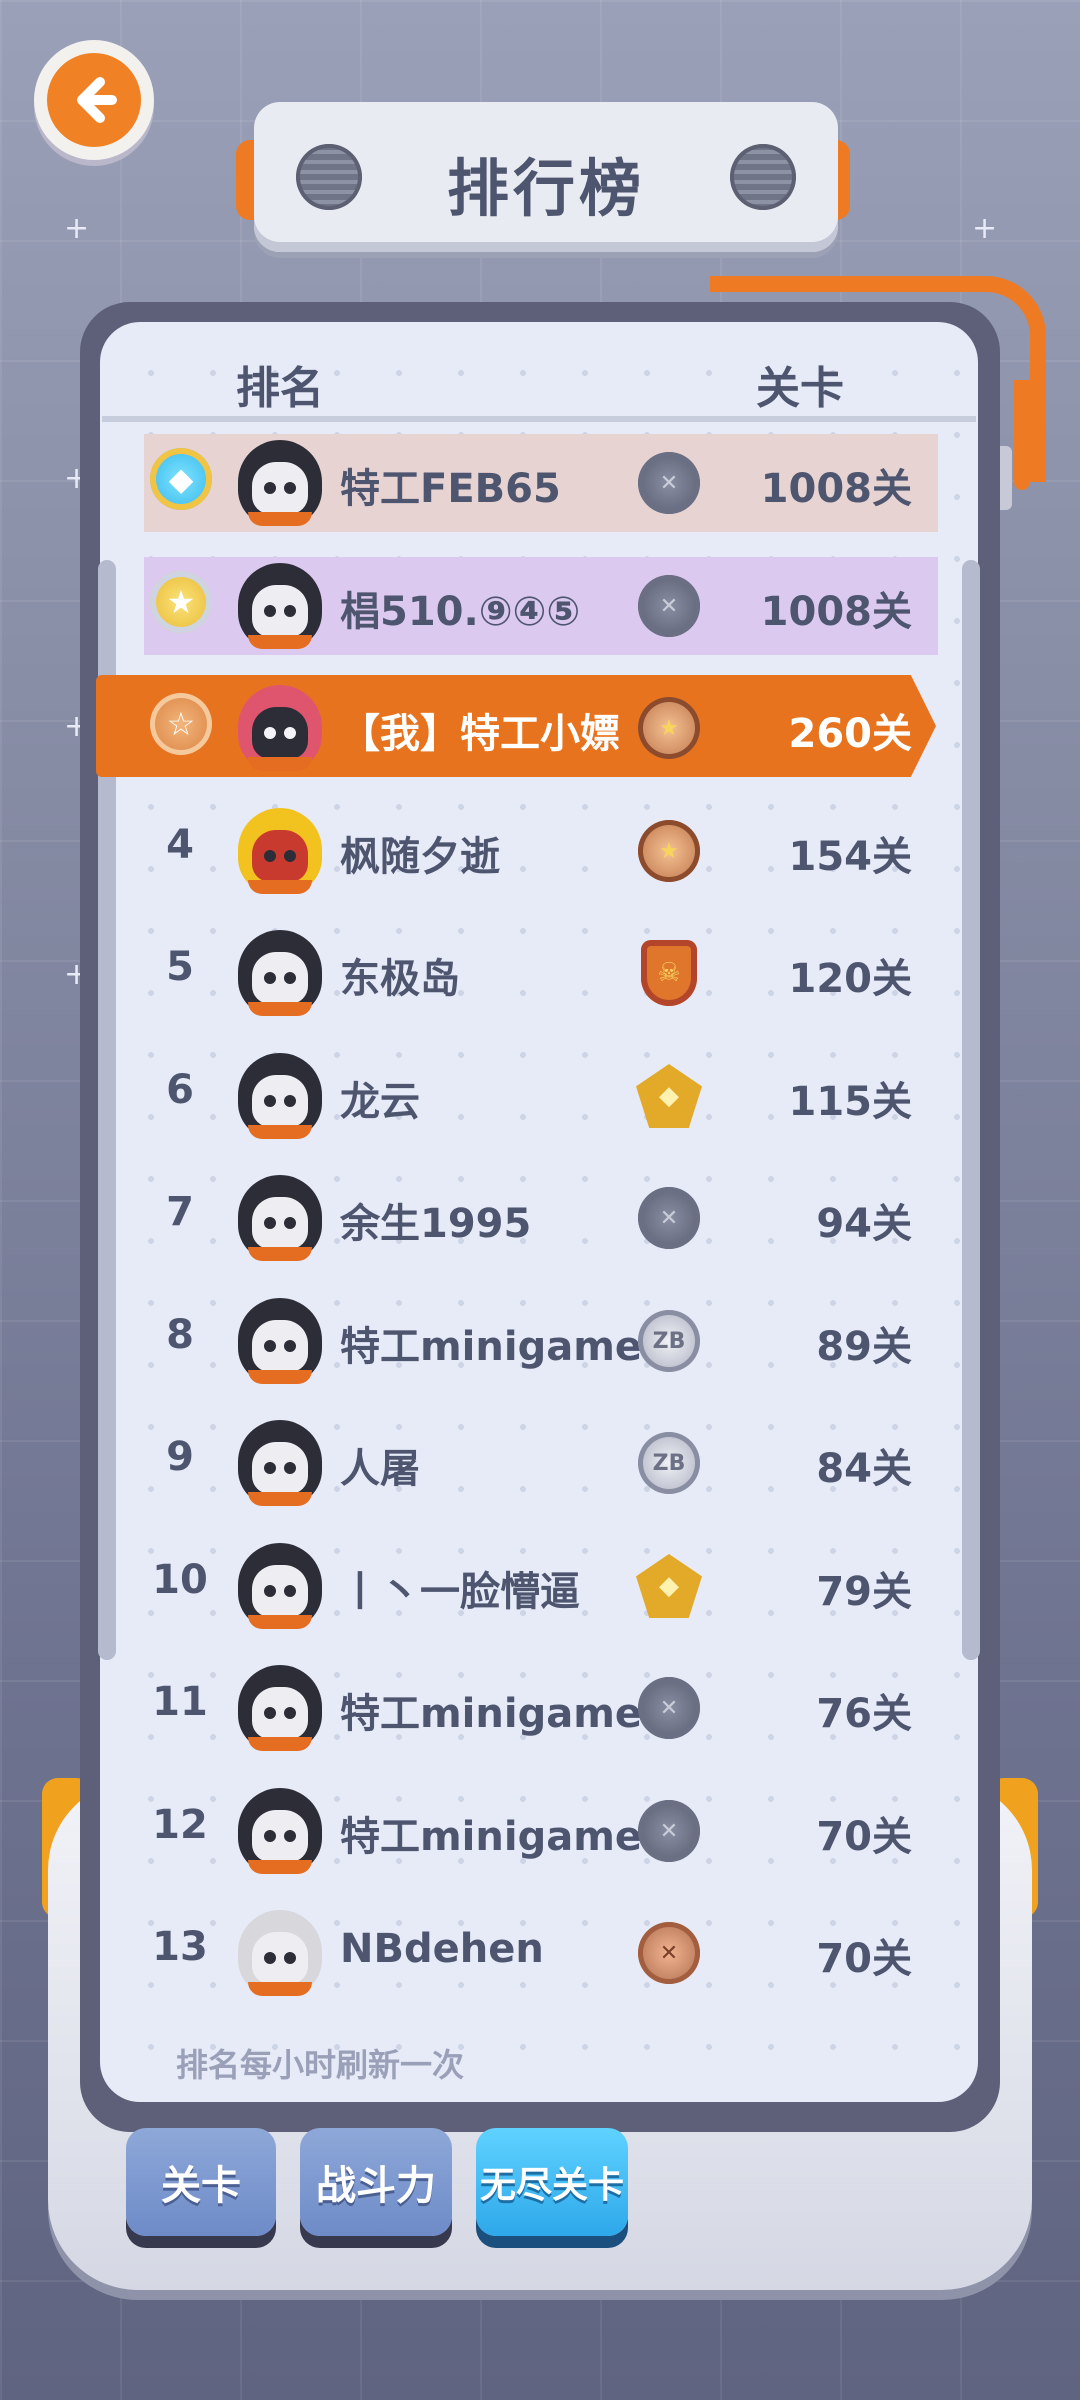  Describe the element at coordinates (180, 1947) in the screenshot. I see `rank-number: 13` at that location.